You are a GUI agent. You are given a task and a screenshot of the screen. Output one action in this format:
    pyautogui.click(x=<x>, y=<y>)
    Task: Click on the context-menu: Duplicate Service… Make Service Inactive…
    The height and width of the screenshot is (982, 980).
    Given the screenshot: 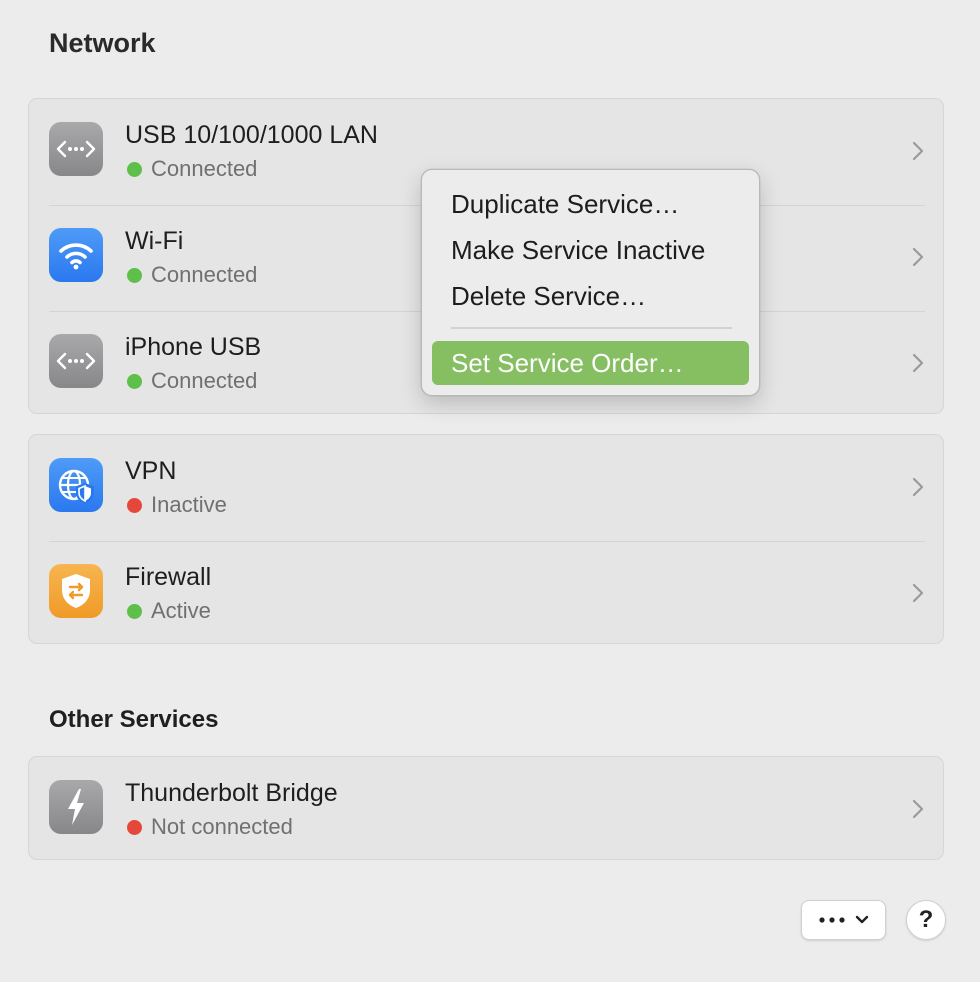 What is the action you would take?
    pyautogui.click(x=590, y=282)
    